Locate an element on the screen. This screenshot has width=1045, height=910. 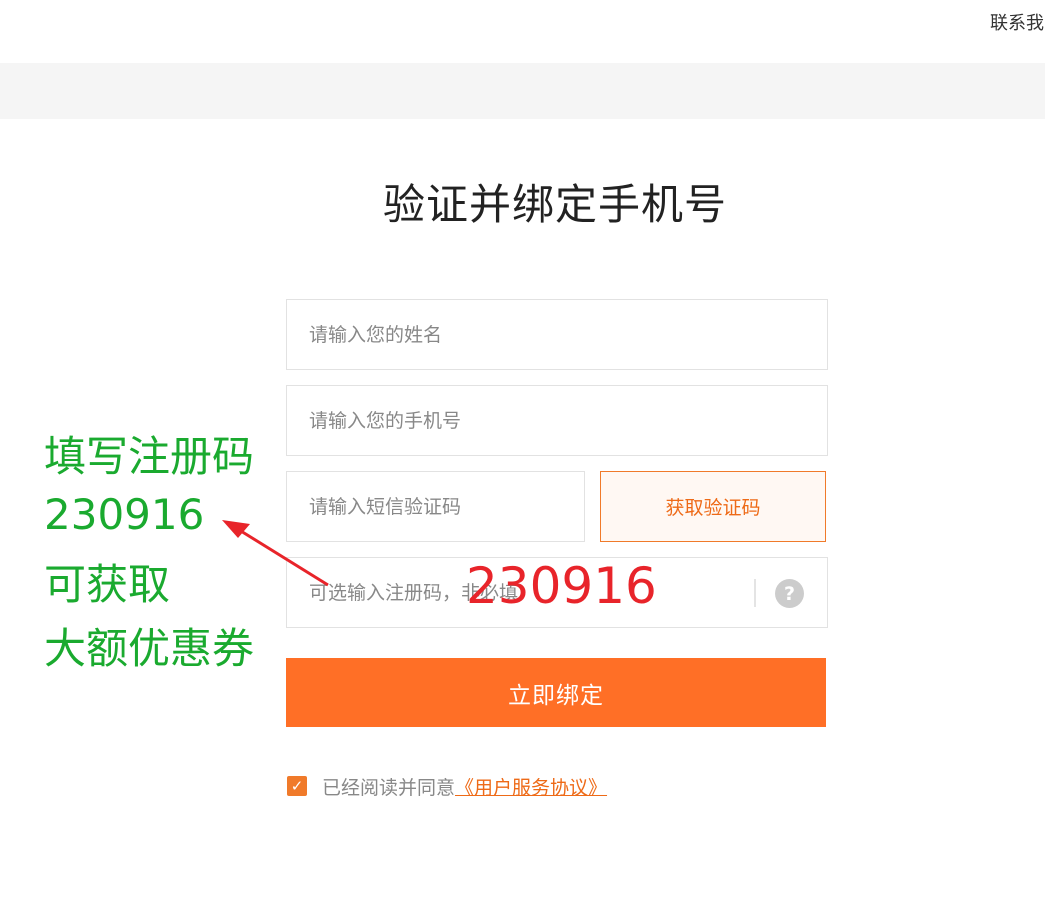
user-agreement-link: 《用户服务协议》 is located at coordinates (531, 788).